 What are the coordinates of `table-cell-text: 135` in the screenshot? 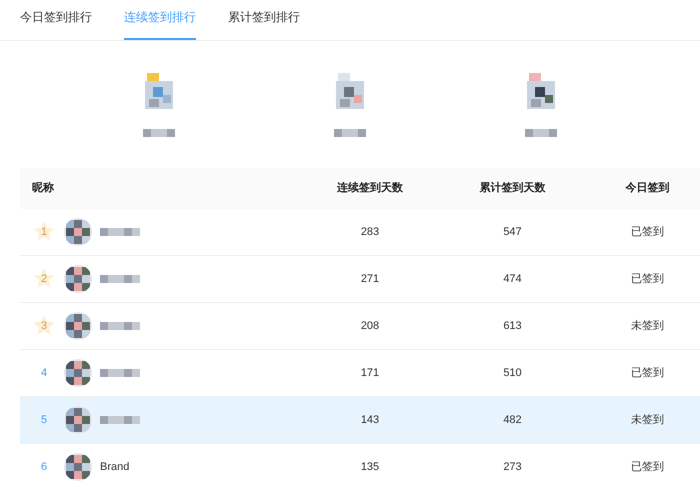 It's located at (370, 467).